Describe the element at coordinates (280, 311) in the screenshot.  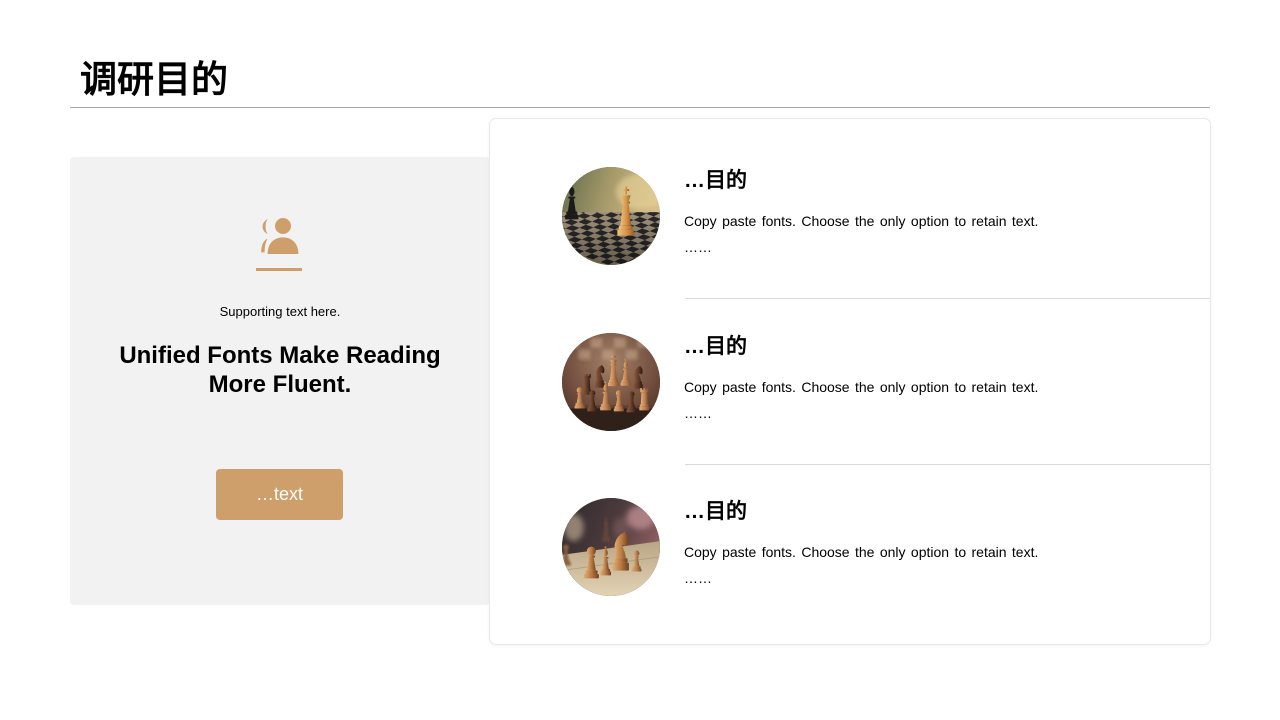
I see `supporting-text: Supporting text here.` at that location.